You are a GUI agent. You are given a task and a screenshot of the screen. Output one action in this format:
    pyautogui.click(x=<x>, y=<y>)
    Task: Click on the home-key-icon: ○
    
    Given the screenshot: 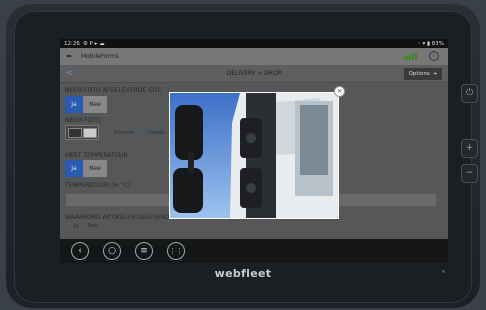 What is the action you would take?
    pyautogui.click(x=112, y=251)
    